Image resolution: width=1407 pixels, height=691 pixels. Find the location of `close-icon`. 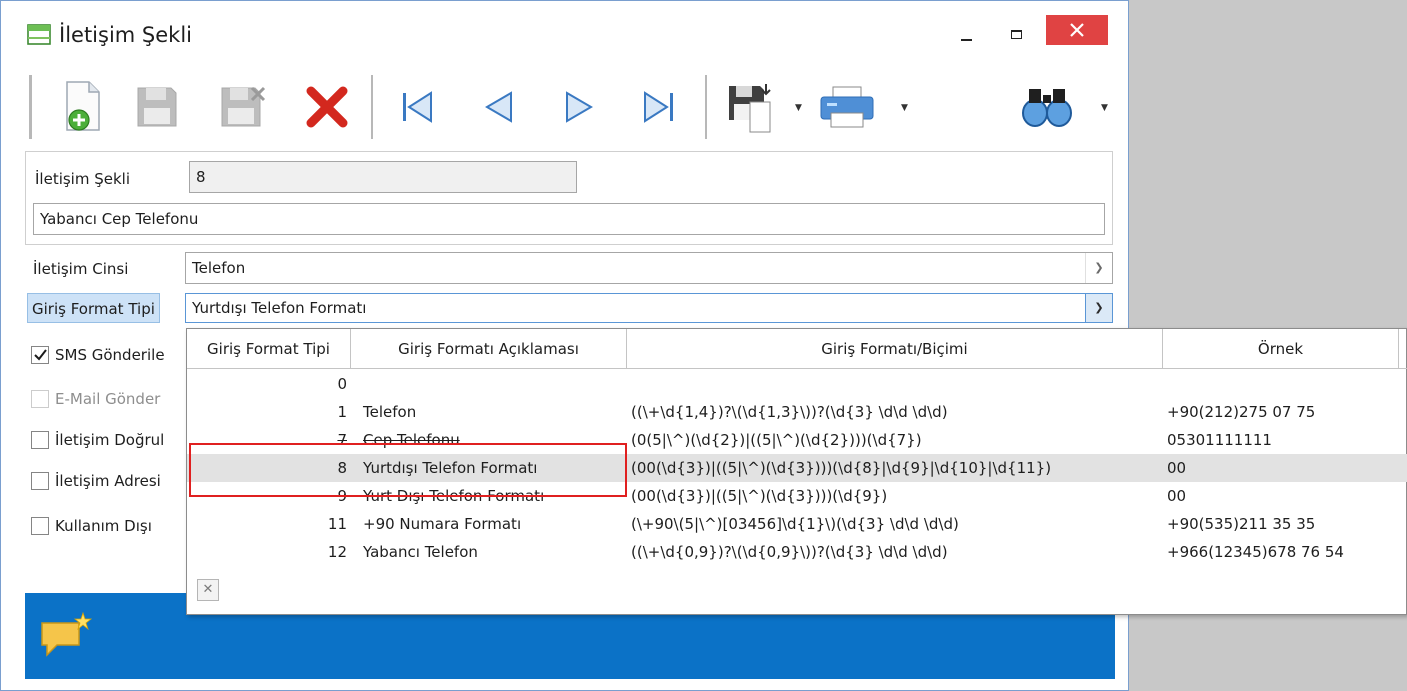

close-icon is located at coordinates (1077, 30).